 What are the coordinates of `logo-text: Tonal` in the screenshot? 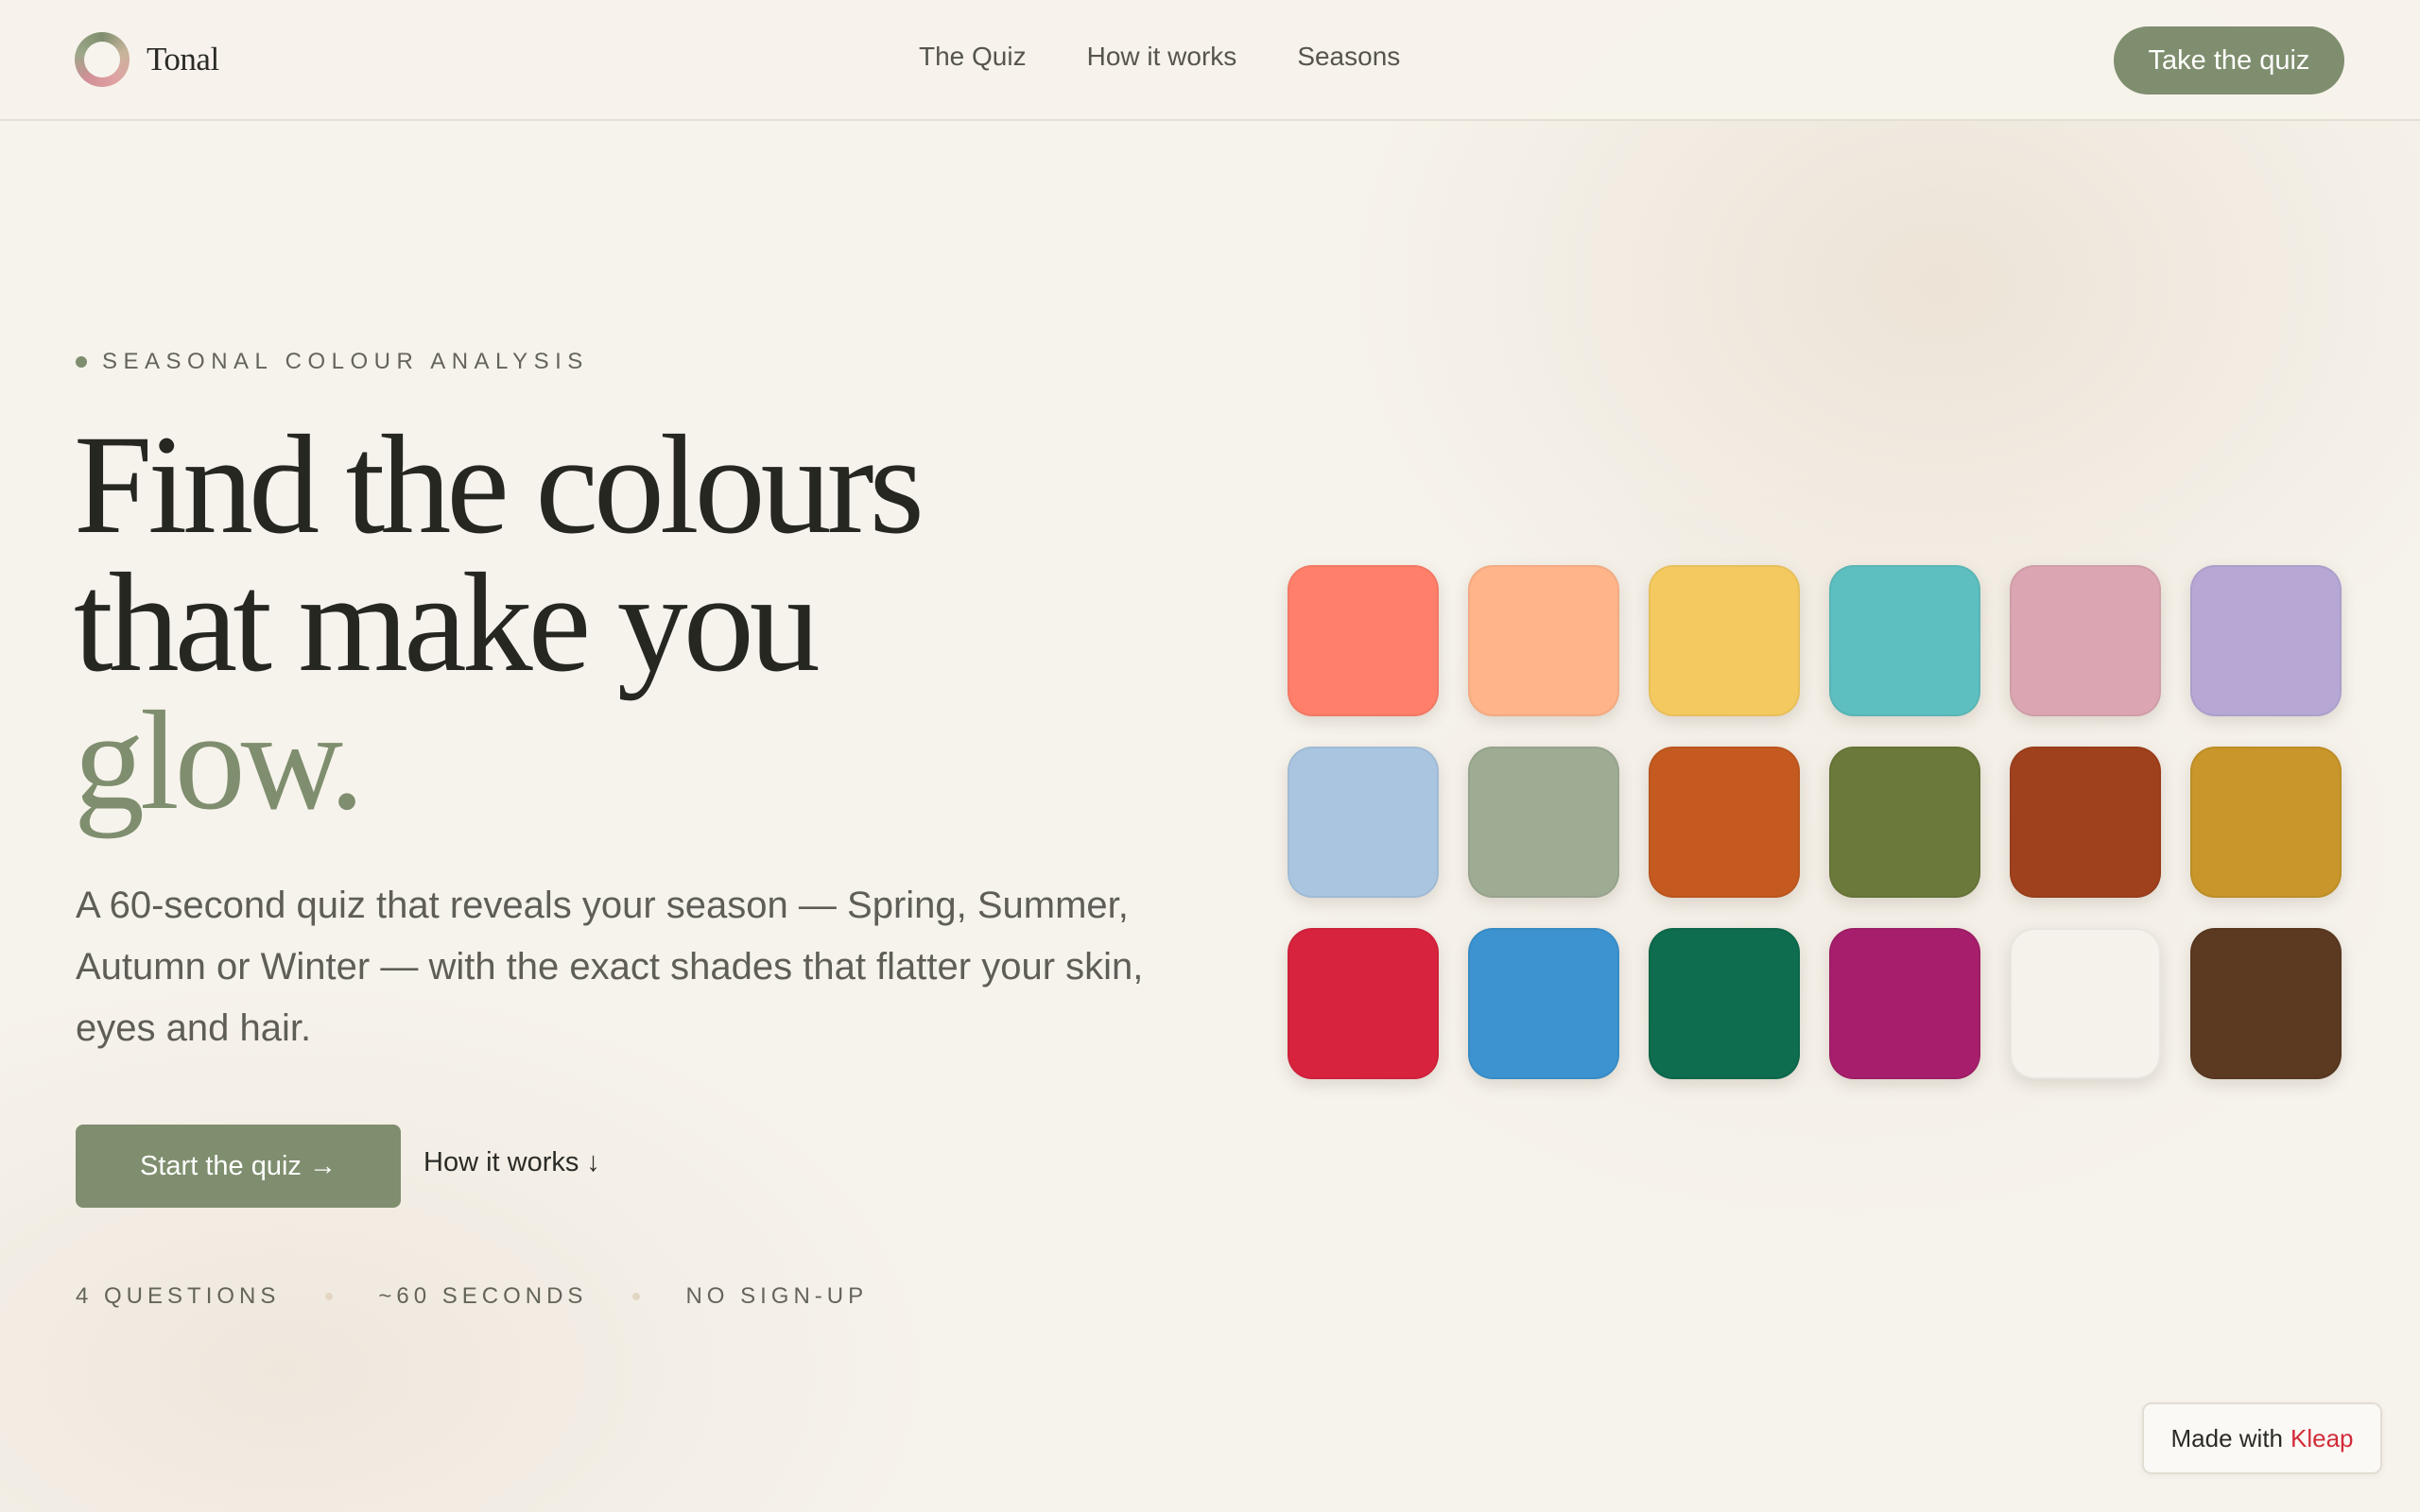 It's located at (183, 59).